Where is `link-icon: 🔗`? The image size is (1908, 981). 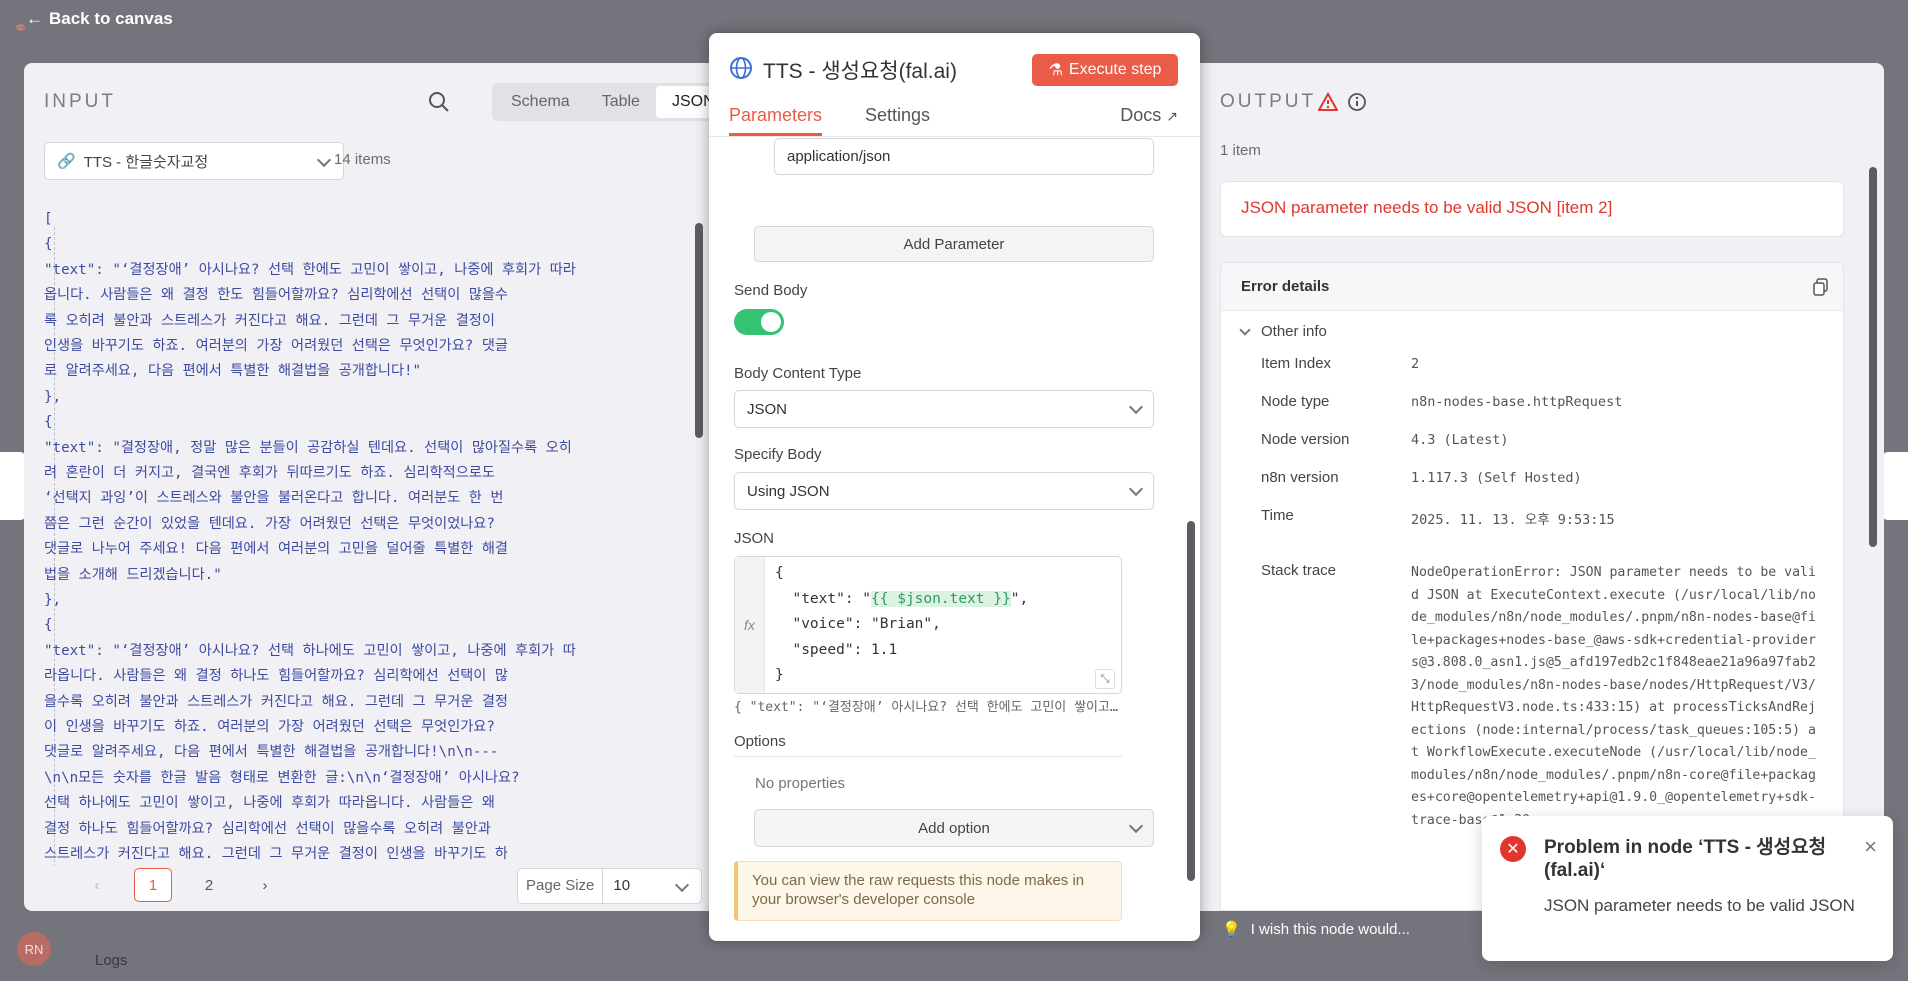 link-icon: 🔗 is located at coordinates (66, 161).